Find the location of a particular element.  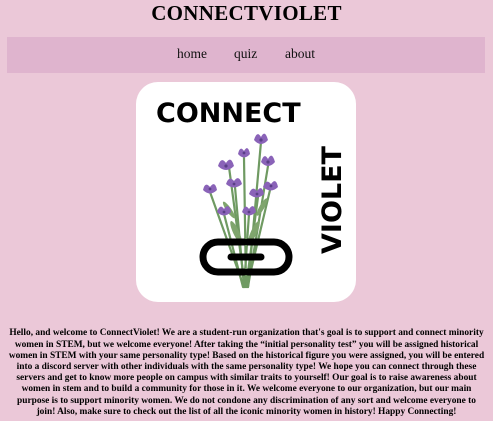

nav-about-link: about is located at coordinates (300, 54).